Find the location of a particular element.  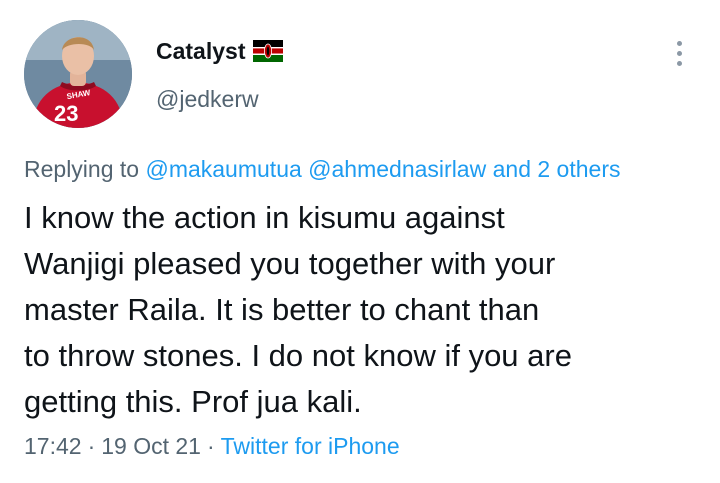

tweet-text-line: Wanjigi pleased you together with your is located at coordinates (290, 263).